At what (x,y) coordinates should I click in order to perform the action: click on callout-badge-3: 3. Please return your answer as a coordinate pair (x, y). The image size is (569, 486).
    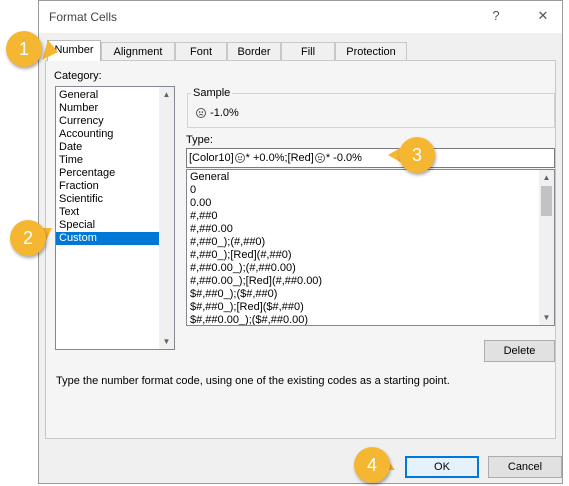
    Looking at the image, I should click on (417, 155).